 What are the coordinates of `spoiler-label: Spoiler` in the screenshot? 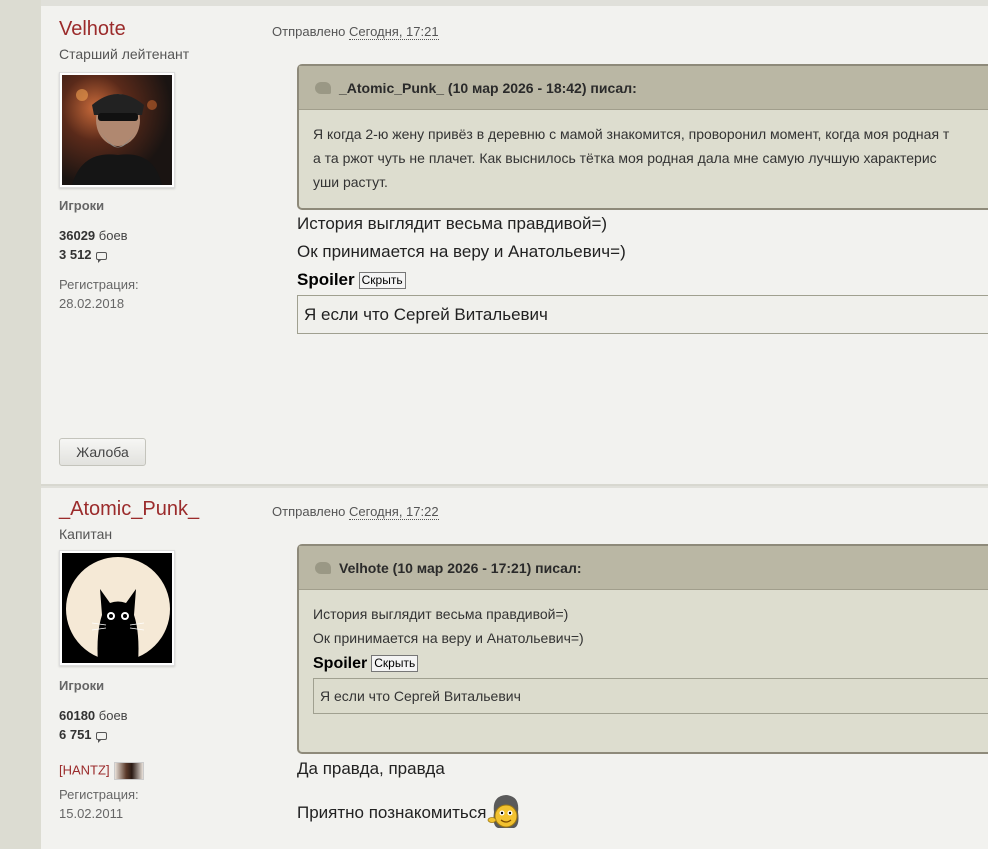 It's located at (326, 279).